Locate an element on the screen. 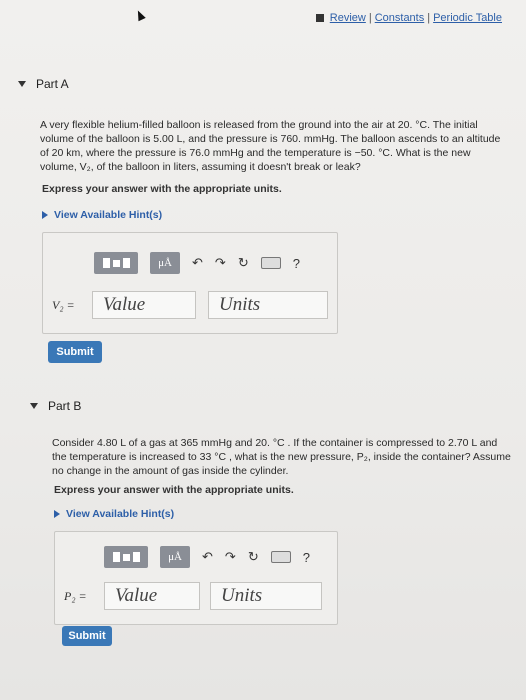 This screenshot has height=700, width=526. part-b-submit-button: Submit is located at coordinates (87, 636).